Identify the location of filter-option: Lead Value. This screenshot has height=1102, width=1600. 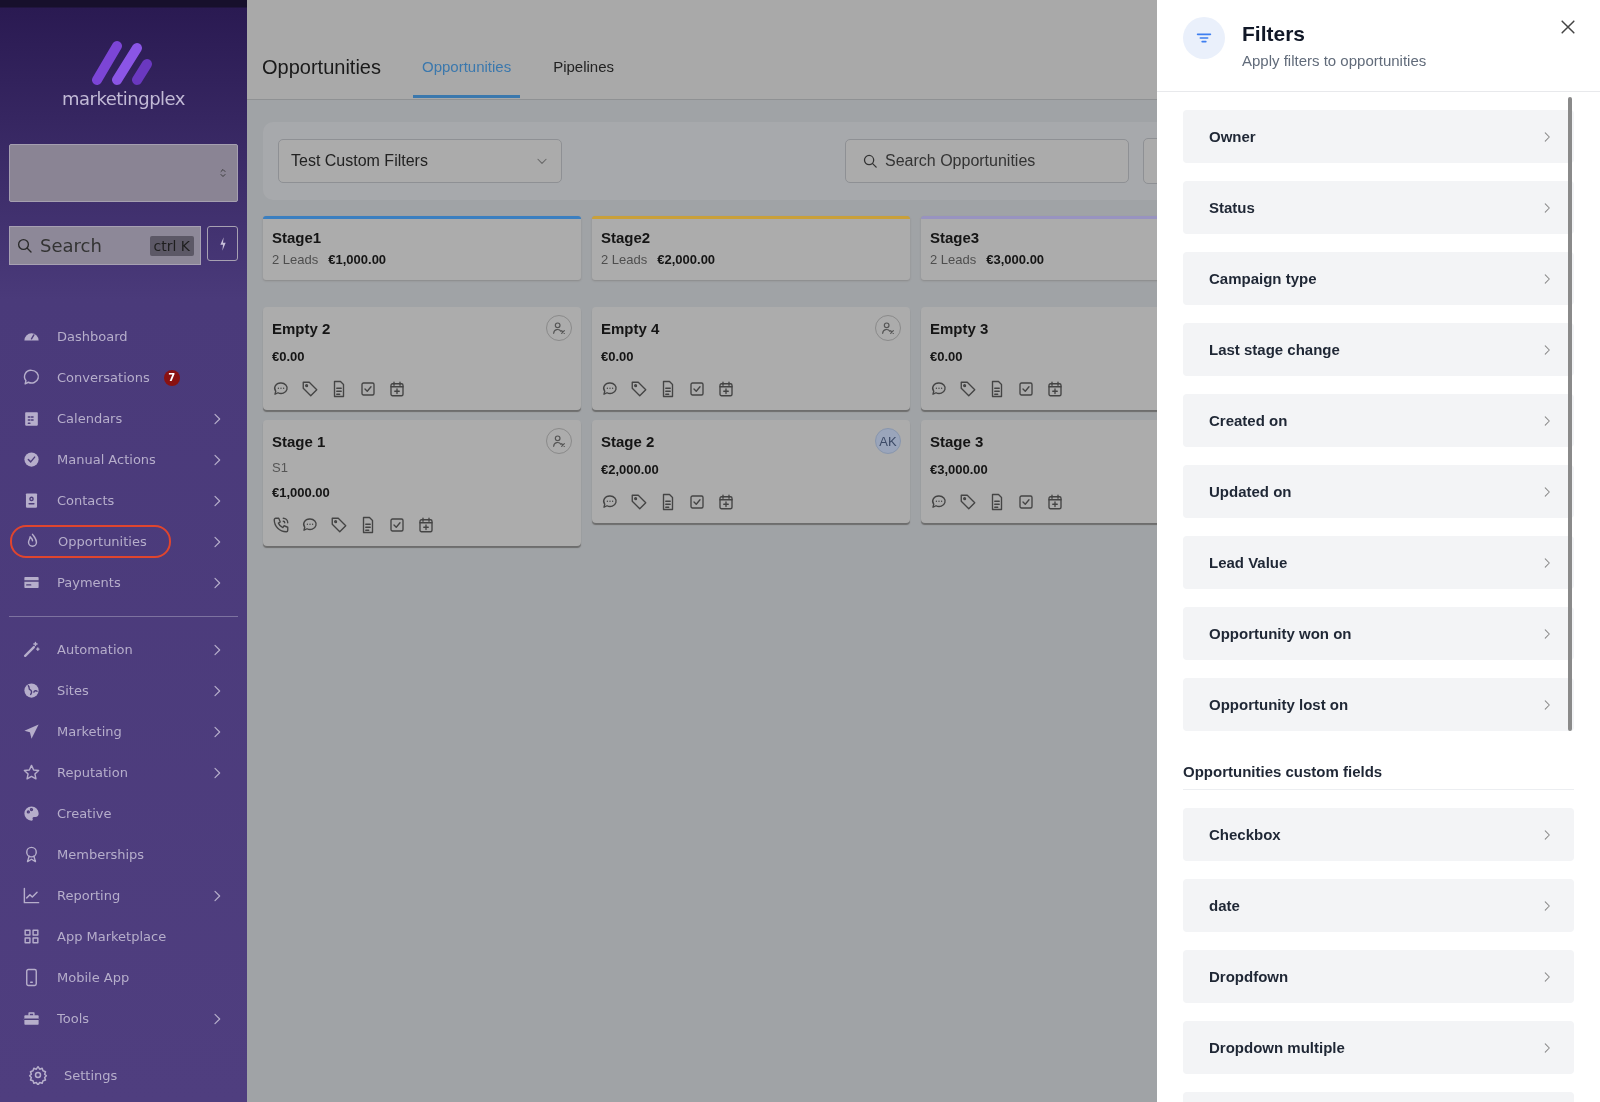
(1378, 562).